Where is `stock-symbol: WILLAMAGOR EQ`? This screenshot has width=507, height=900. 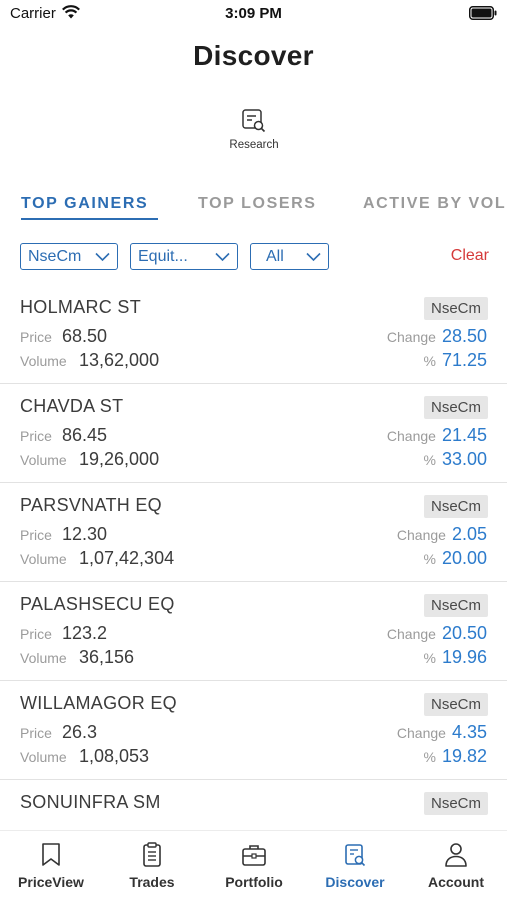 stock-symbol: WILLAMAGOR EQ is located at coordinates (98, 703).